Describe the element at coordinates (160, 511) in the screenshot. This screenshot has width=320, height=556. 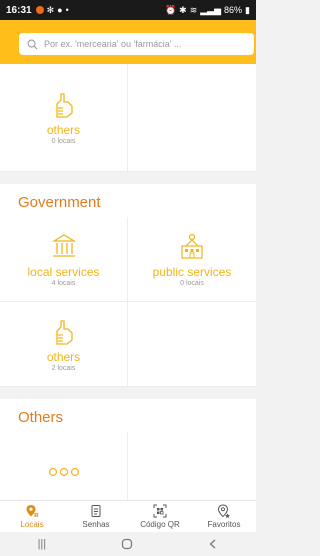
I see `qr-code-icon` at that location.